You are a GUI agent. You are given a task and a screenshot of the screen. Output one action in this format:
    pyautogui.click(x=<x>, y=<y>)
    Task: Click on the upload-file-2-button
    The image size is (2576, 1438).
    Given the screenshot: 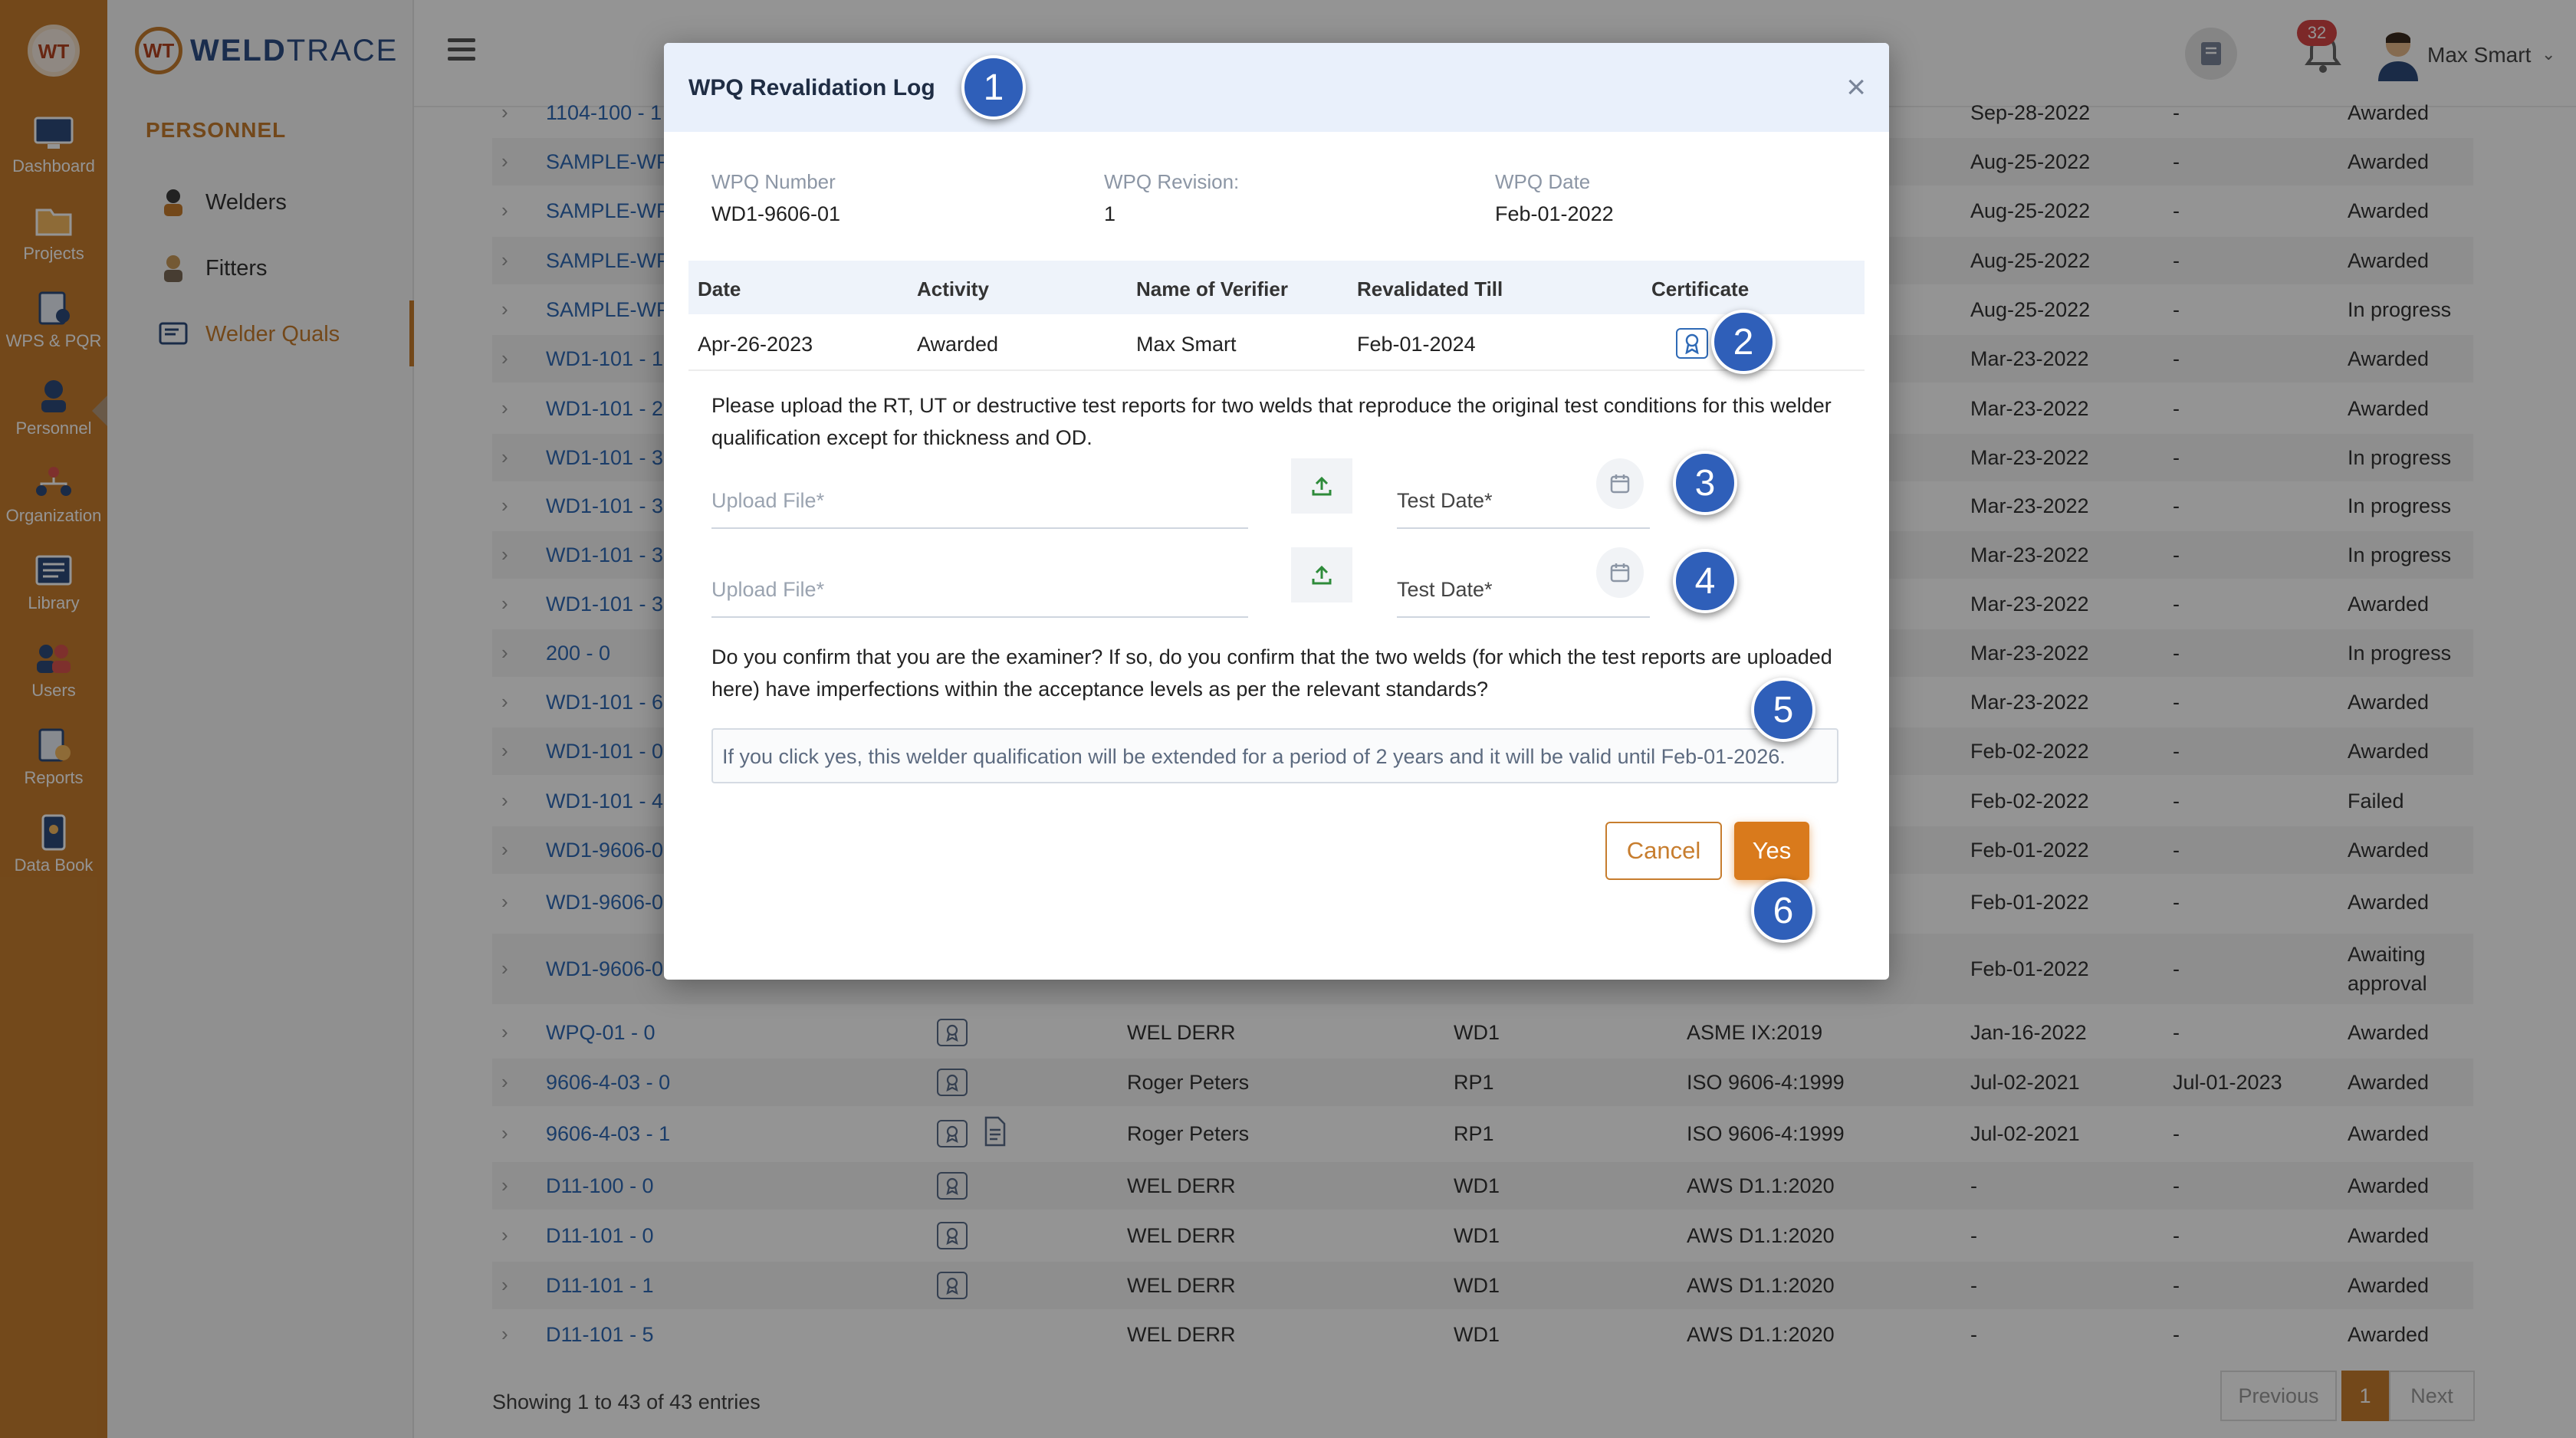 What is the action you would take?
    pyautogui.click(x=1321, y=574)
    